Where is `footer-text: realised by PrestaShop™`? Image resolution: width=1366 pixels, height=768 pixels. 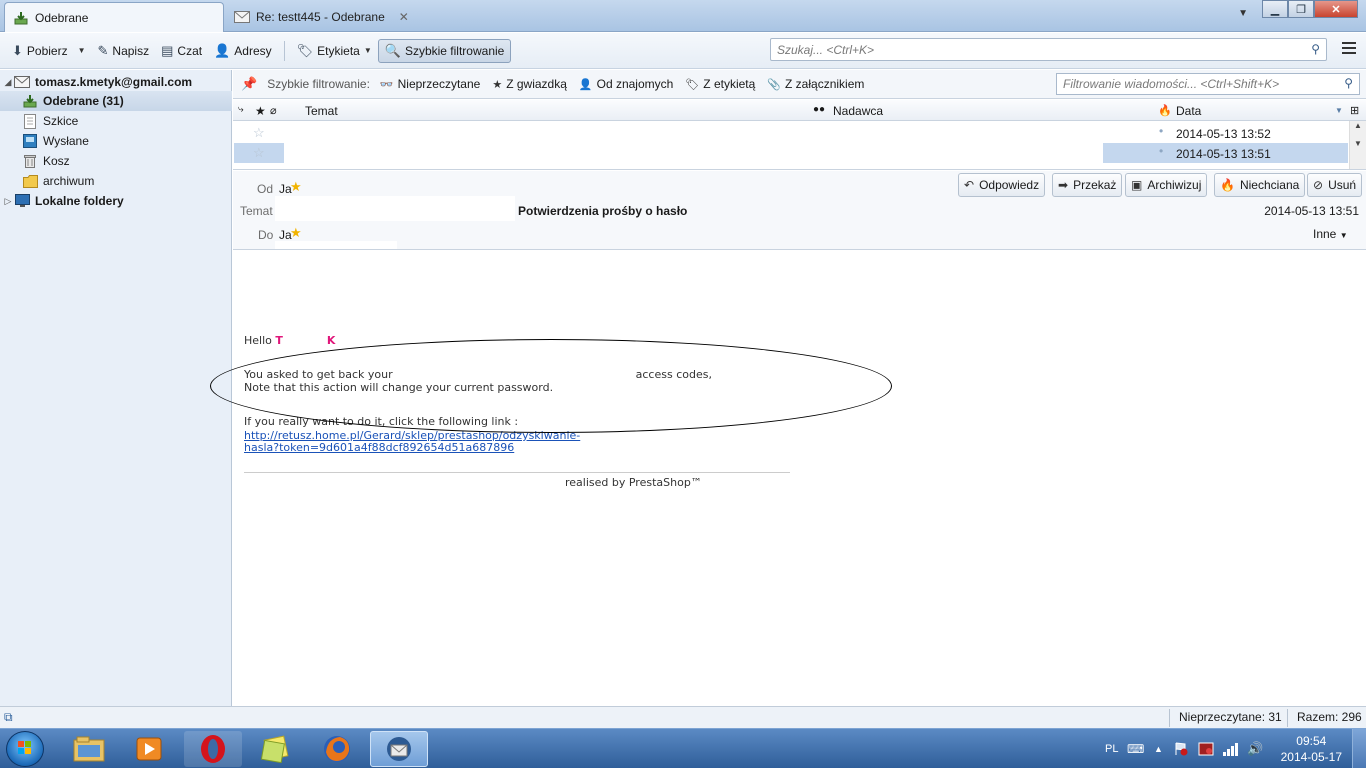 footer-text: realised by PrestaShop™ is located at coordinates (633, 482).